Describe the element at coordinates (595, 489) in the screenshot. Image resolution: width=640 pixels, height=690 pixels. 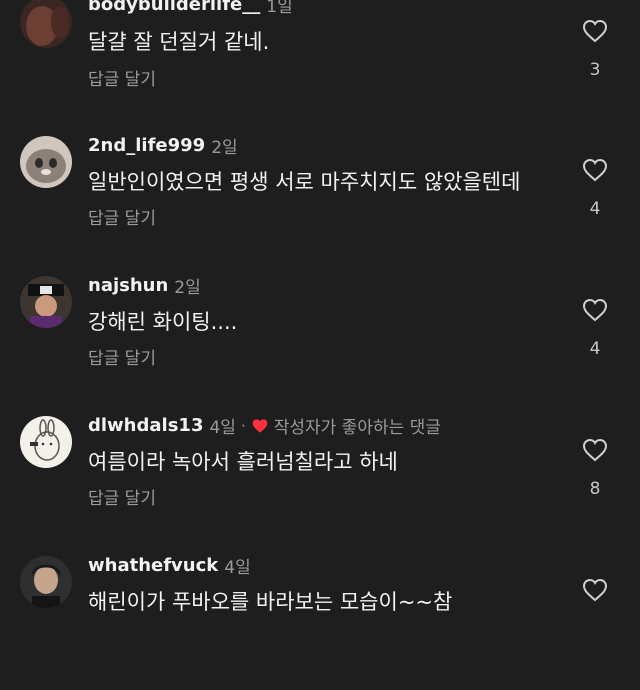
I see `like-count: 8` at that location.